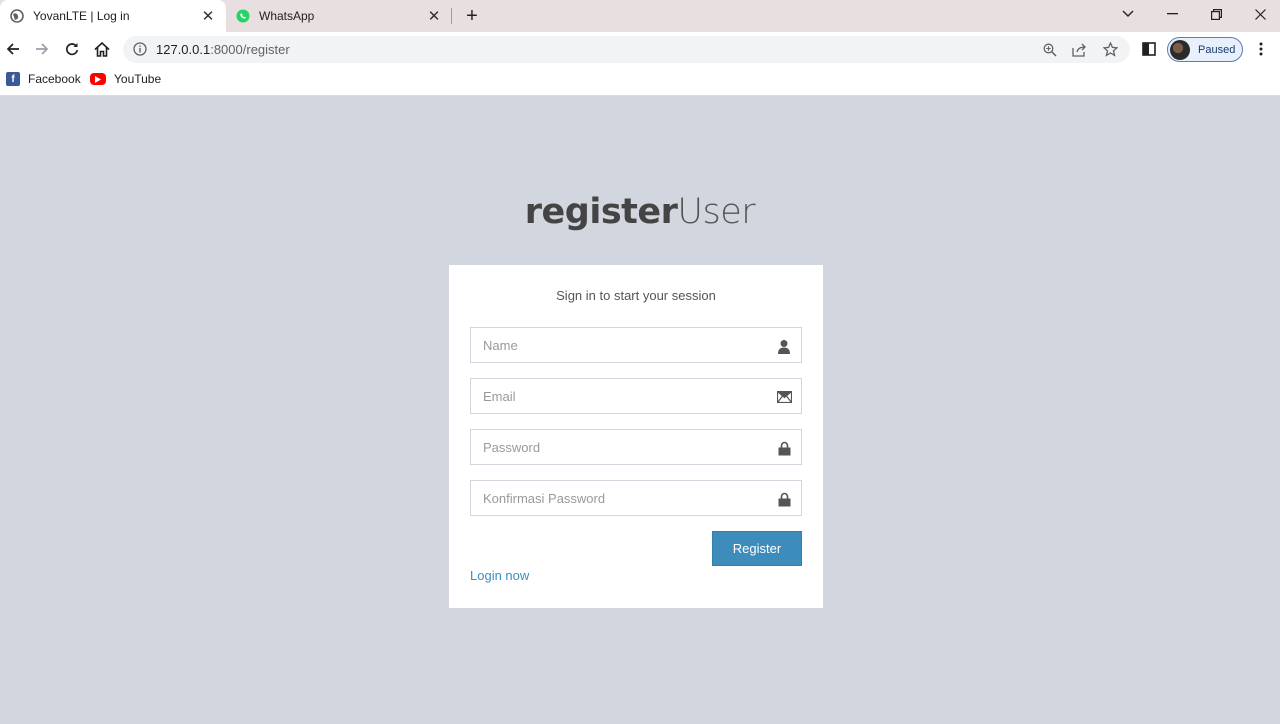 The height and width of the screenshot is (724, 1280). I want to click on email-field, so click(636, 396).